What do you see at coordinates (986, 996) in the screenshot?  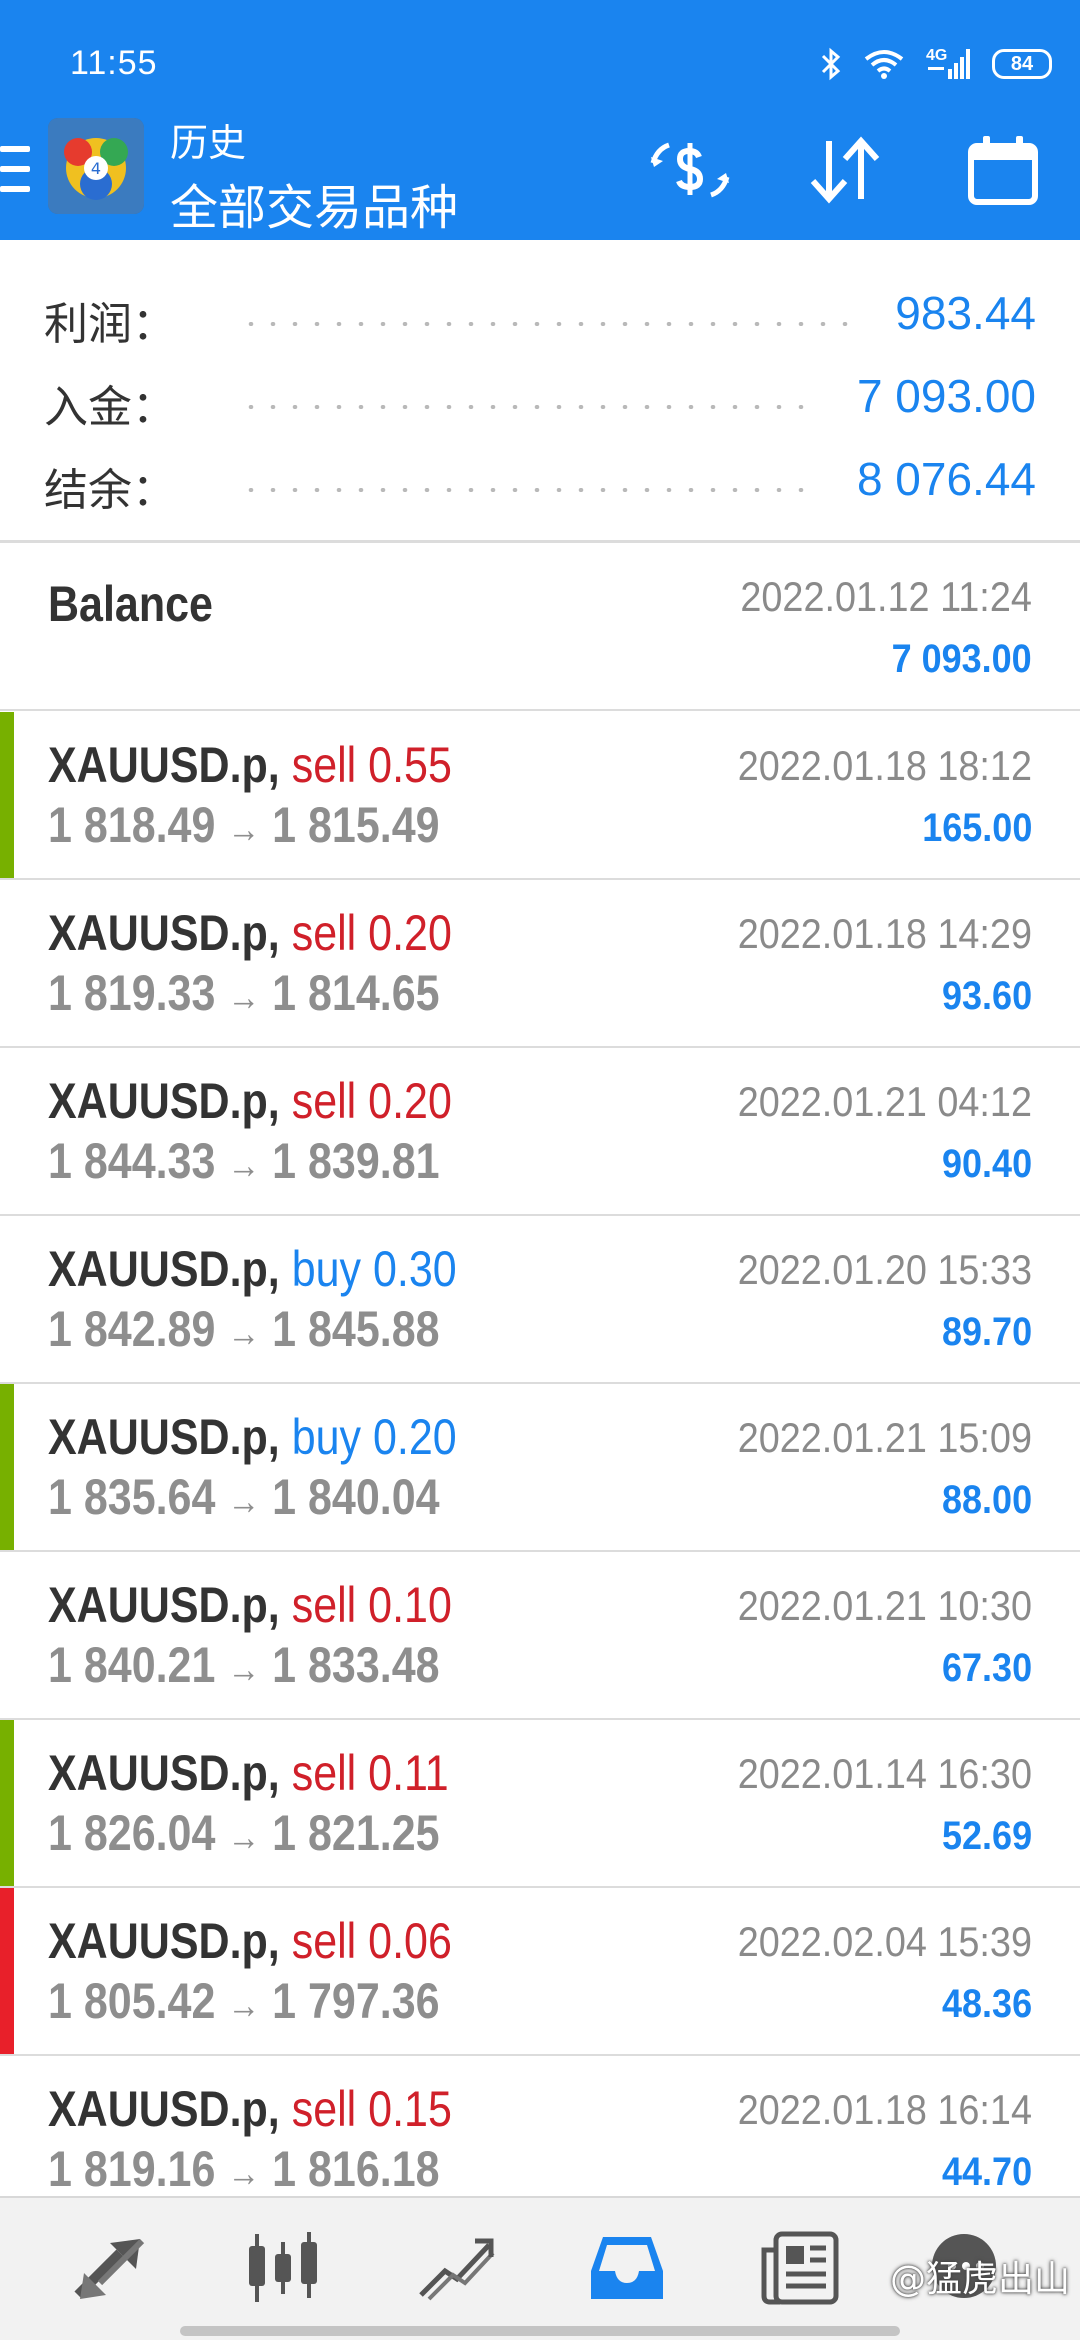 I see `trade-profit: 93.60` at bounding box center [986, 996].